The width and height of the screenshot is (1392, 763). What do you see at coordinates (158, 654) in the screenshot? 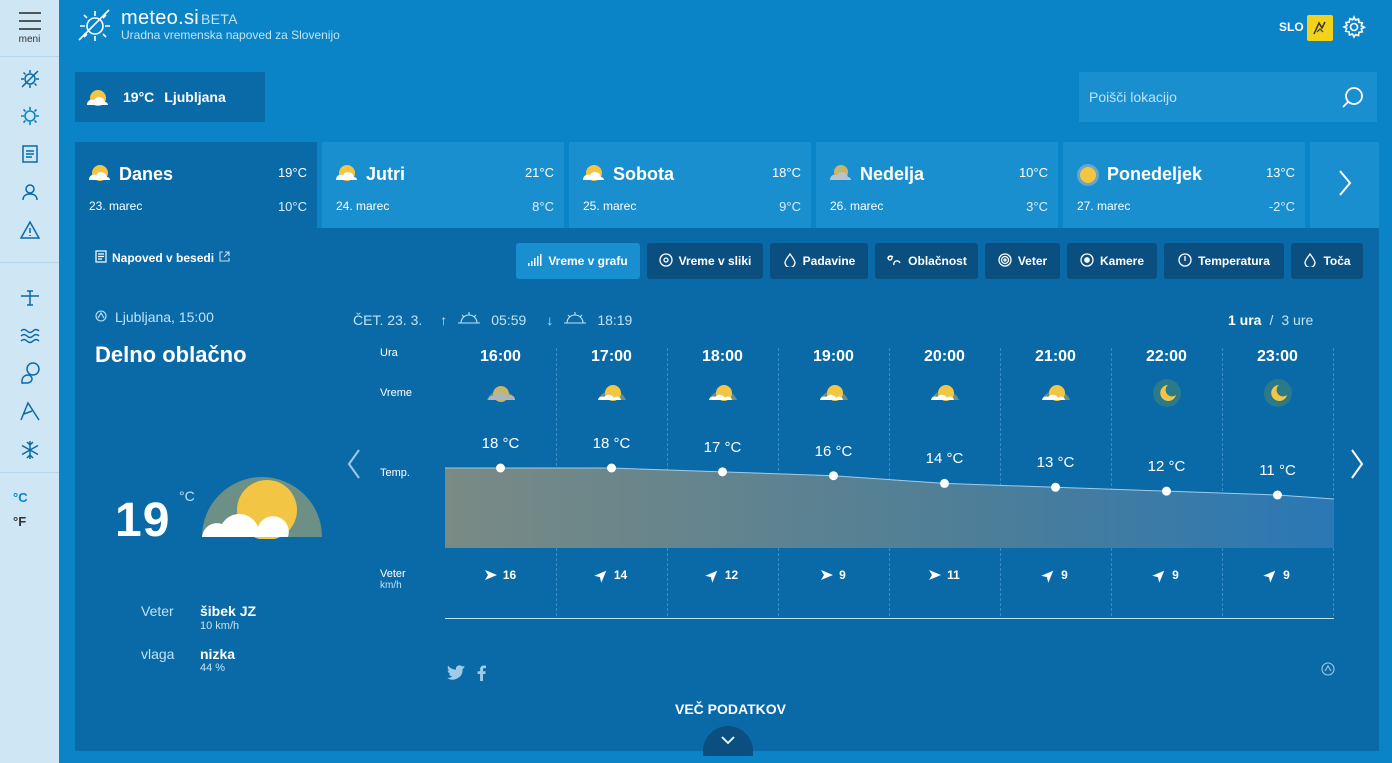
I see `humidity-label: vlaga` at bounding box center [158, 654].